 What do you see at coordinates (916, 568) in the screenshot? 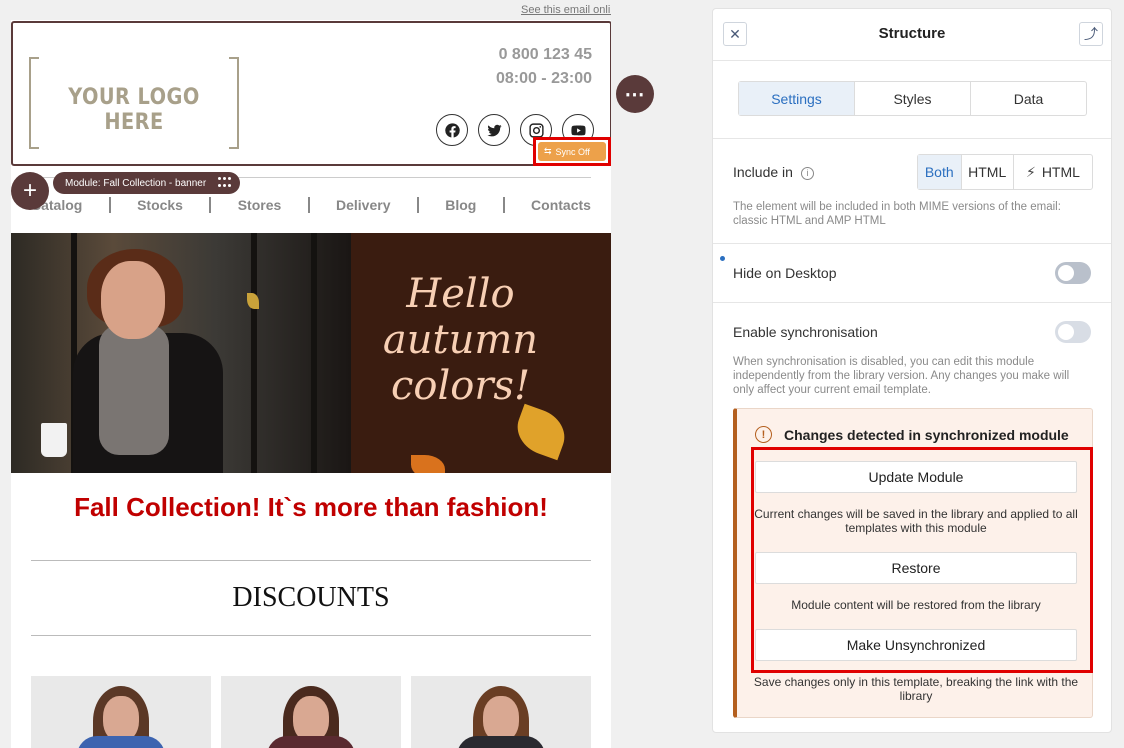
I see `restore-button: Restore` at bounding box center [916, 568].